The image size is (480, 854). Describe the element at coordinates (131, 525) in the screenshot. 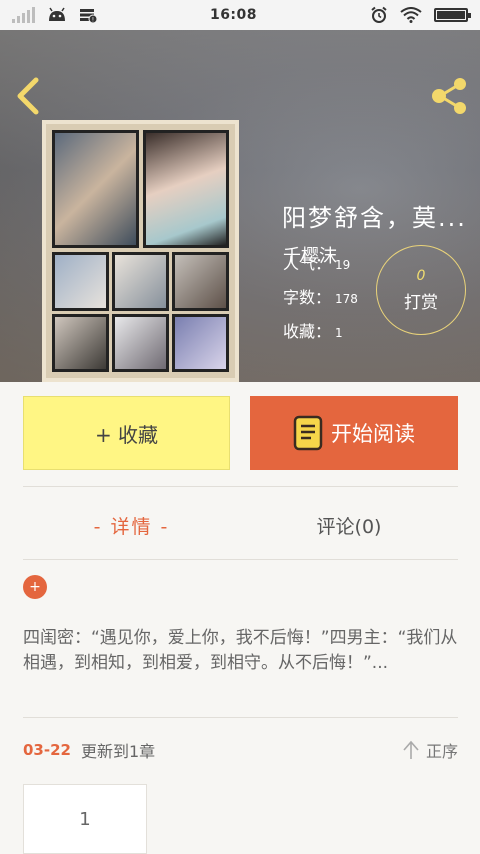

I see `tab-details: - 详情 -` at that location.